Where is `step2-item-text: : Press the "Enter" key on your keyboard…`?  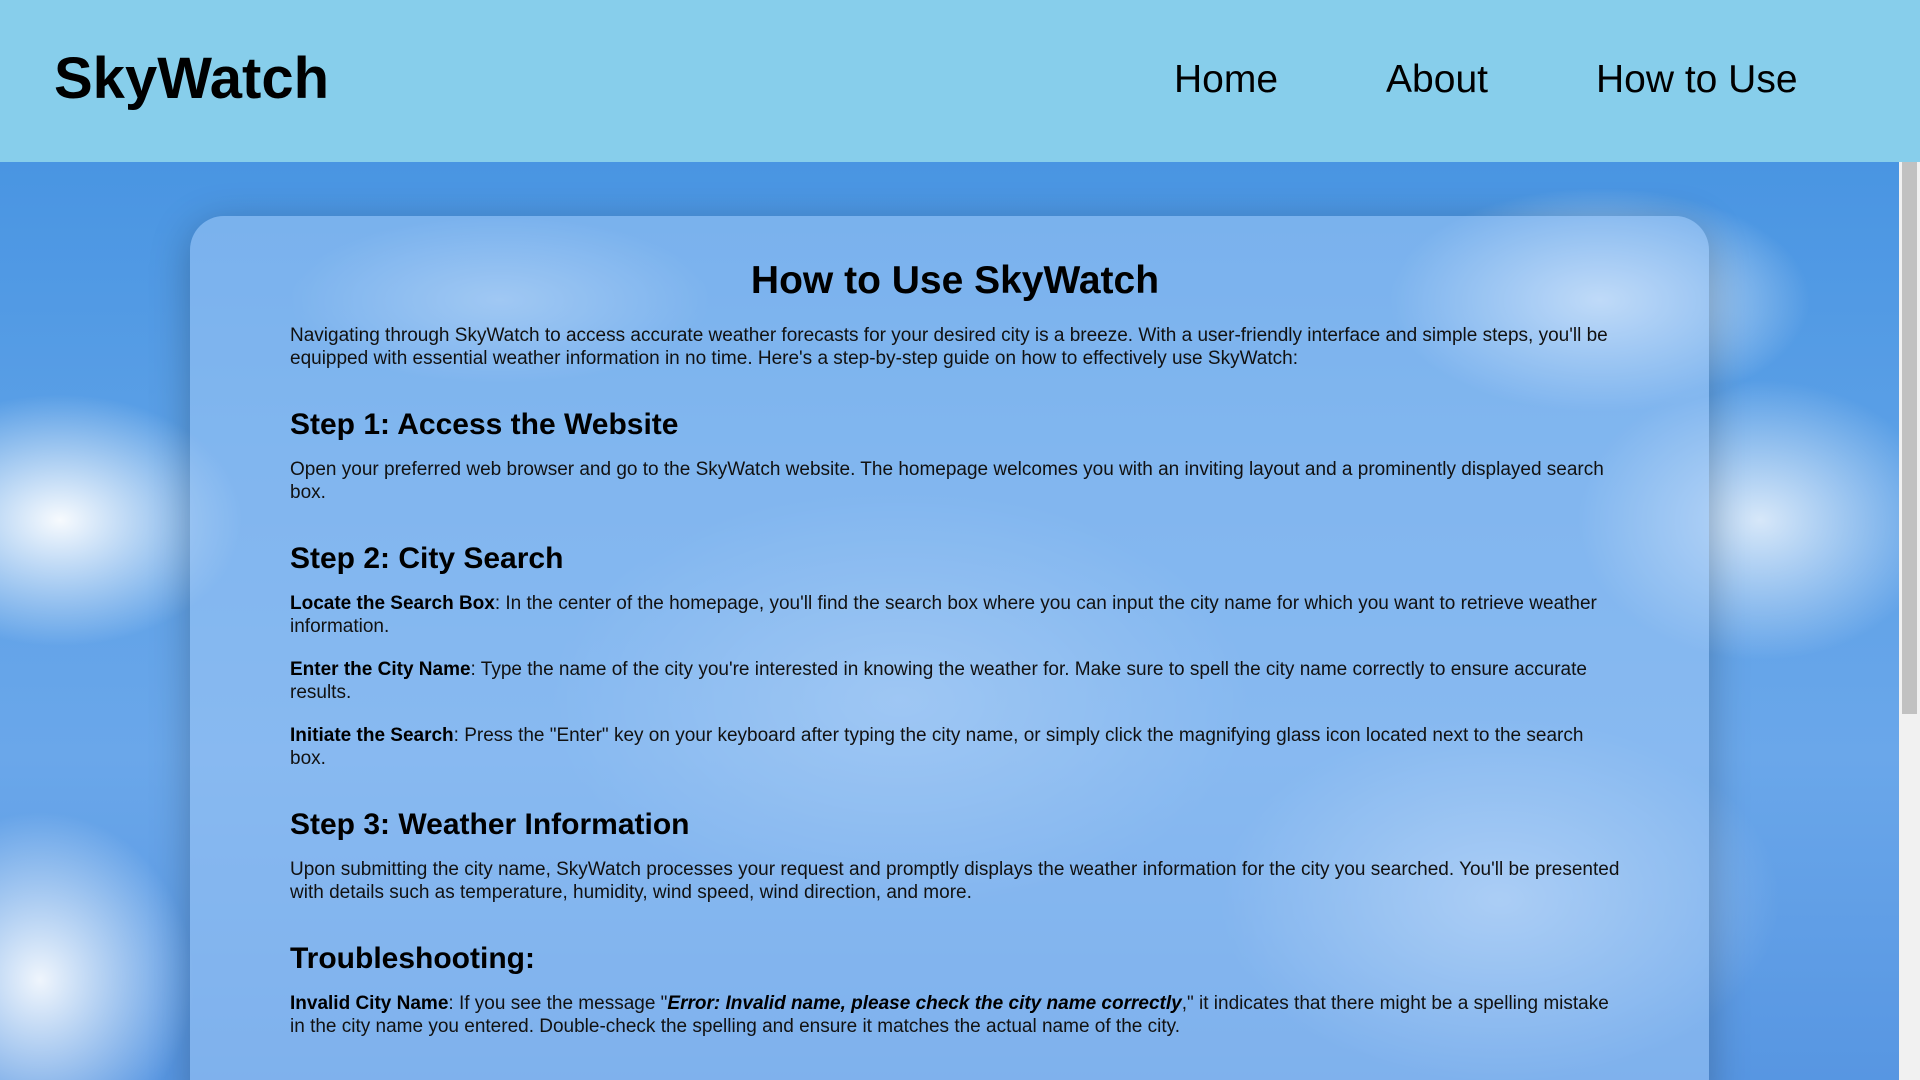
step2-item-text: : Press the "Enter" key on your keyboard… is located at coordinates (937, 747).